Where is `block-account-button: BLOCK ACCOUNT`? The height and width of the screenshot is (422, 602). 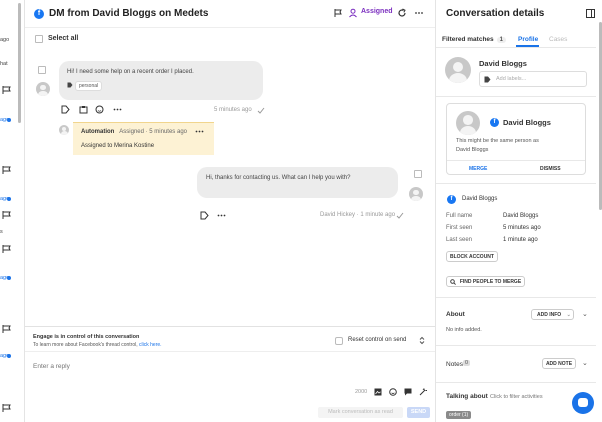 block-account-button: BLOCK ACCOUNT is located at coordinates (472, 256).